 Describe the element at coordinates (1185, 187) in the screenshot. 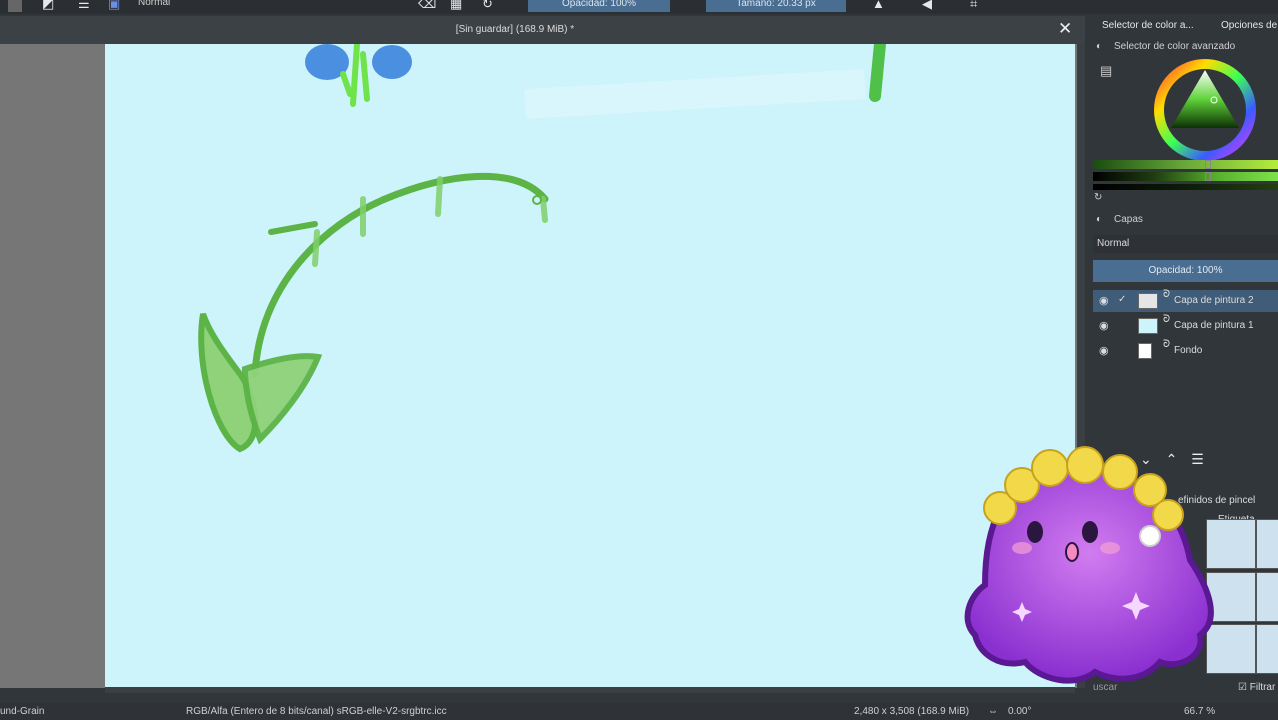

I see `shade-strip` at that location.